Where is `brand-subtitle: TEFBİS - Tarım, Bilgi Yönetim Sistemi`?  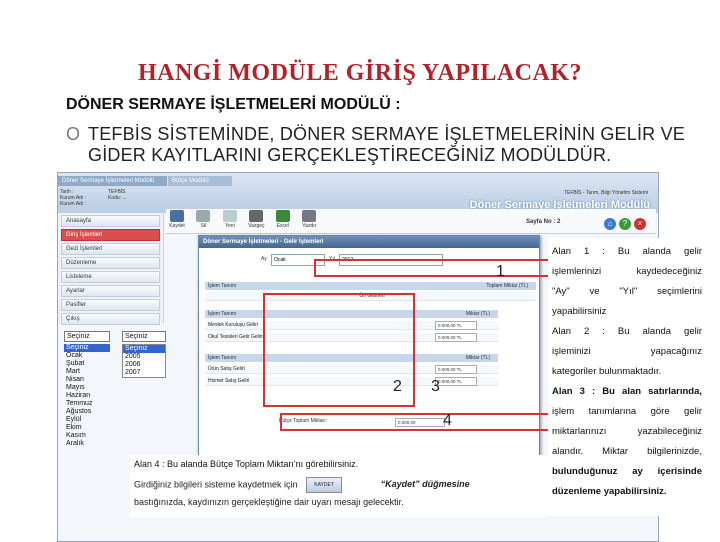 brand-subtitle: TEFBİS - Tarım, Bilgi Yönetim Sistemi is located at coordinates (605, 193).